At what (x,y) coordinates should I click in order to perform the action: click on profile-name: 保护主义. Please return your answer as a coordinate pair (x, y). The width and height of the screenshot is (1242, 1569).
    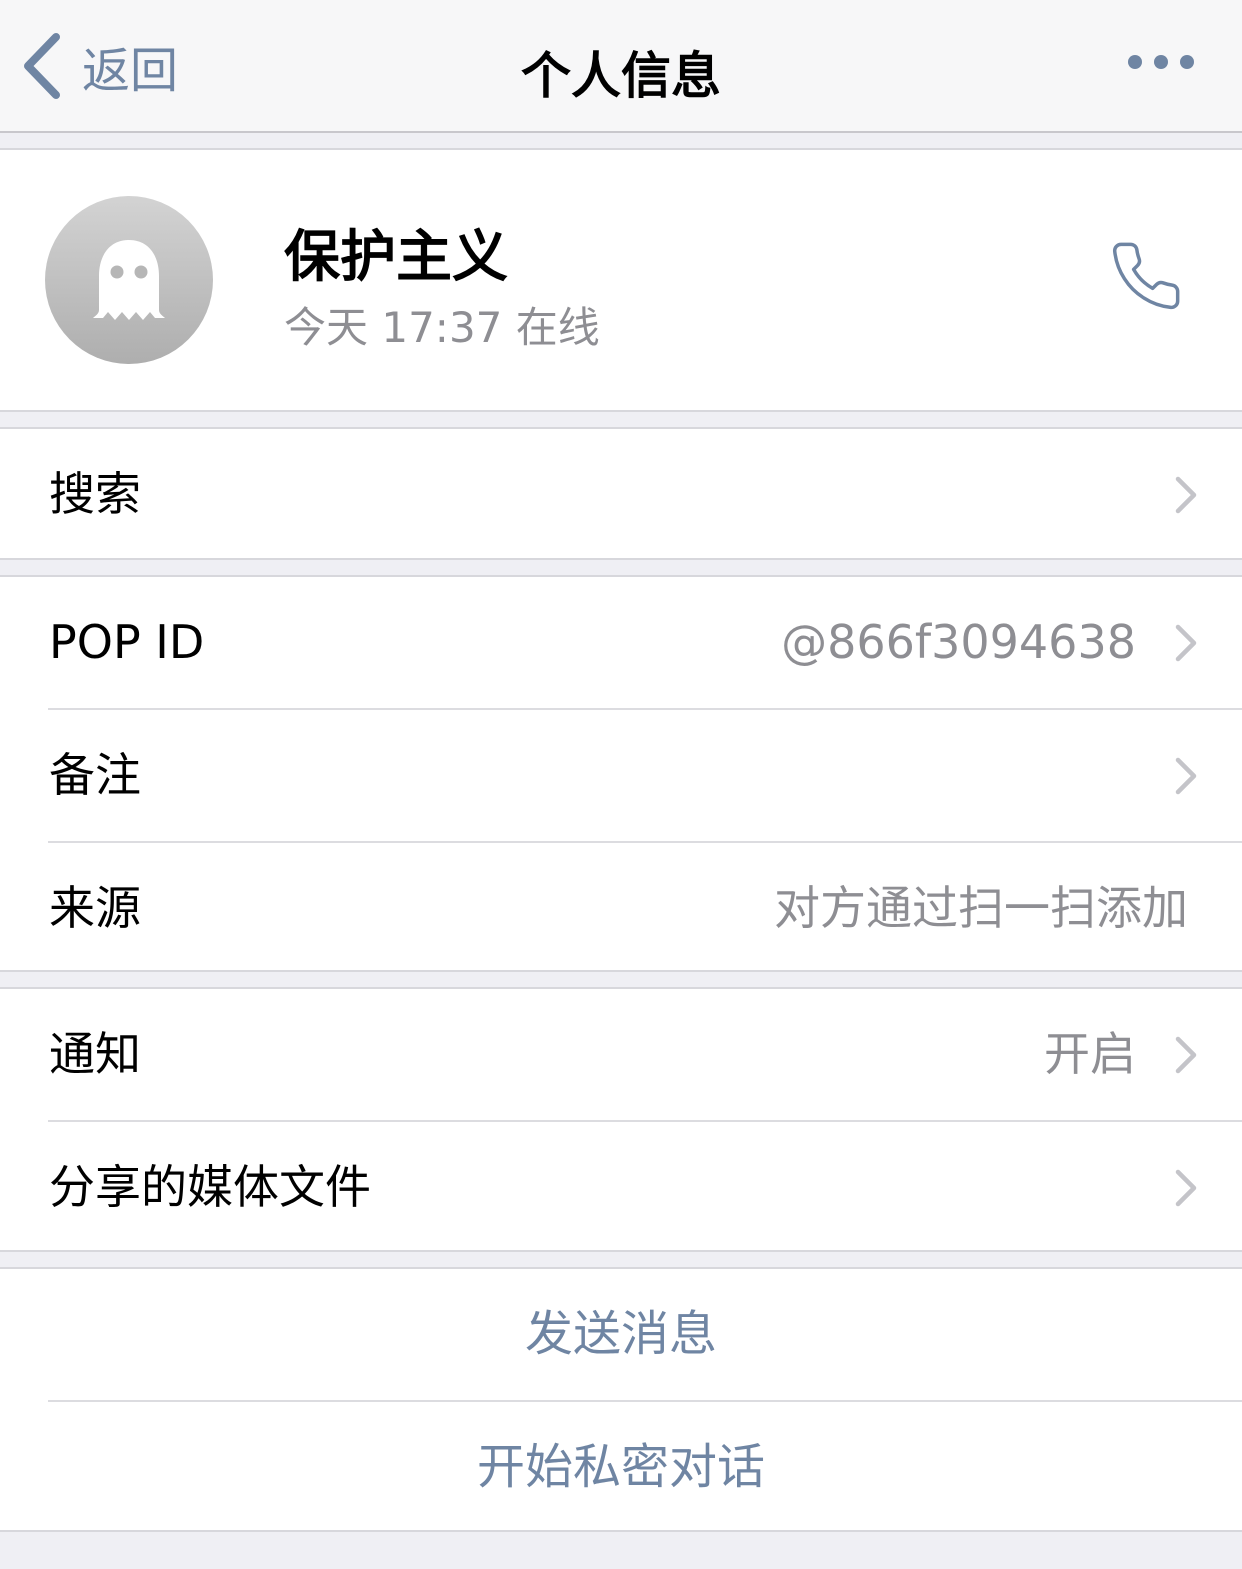
    Looking at the image, I should click on (396, 257).